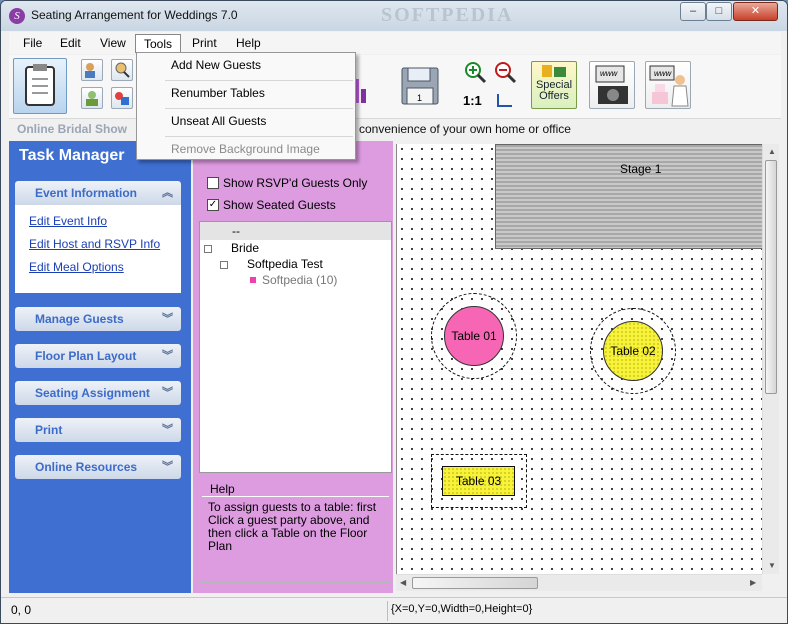  Describe the element at coordinates (295, 183) in the screenshot. I see `show-rsvp-label: Show RSVP'd Guests Only` at that location.